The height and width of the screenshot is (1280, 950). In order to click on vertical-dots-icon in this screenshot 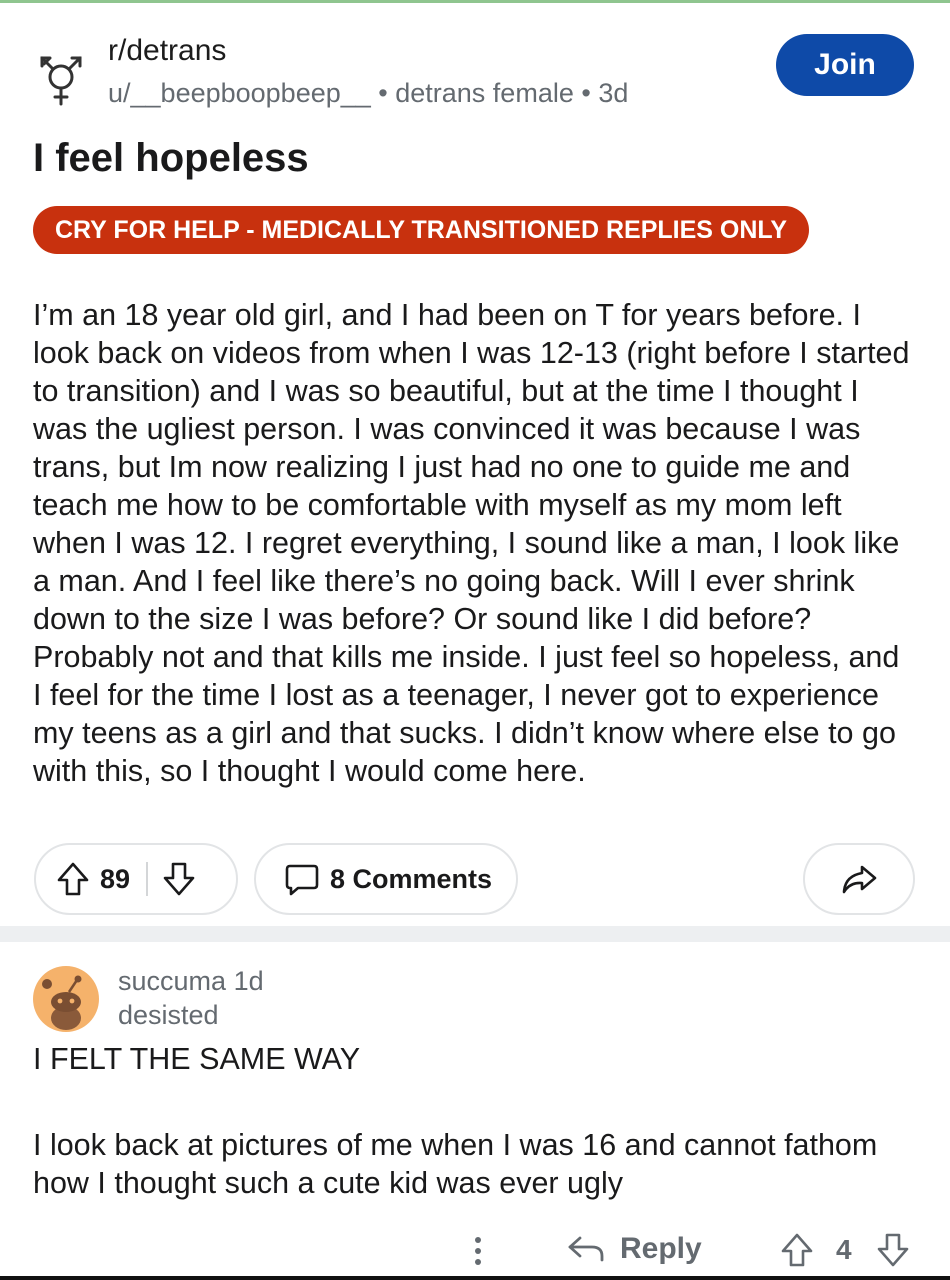, I will do `click(478, 1252)`.